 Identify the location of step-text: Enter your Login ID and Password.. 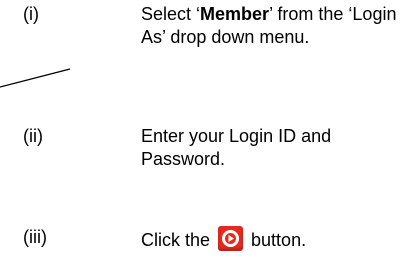
(236, 147).